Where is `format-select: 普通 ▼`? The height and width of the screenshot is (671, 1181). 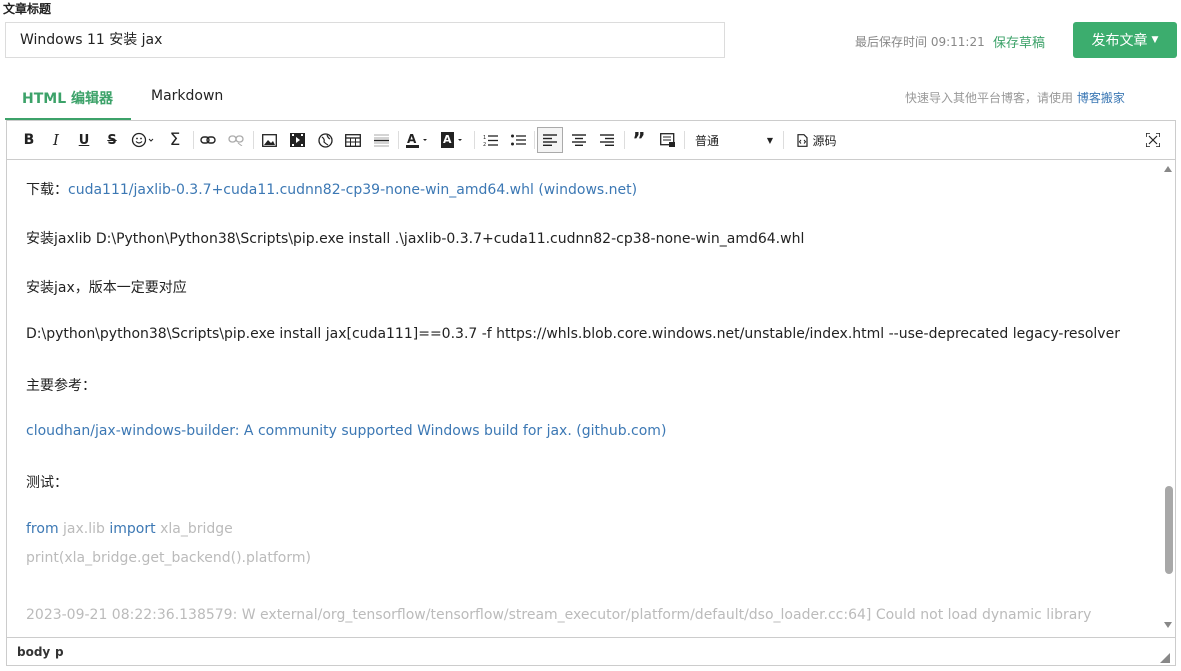 format-select: 普通 ▼ is located at coordinates (734, 140).